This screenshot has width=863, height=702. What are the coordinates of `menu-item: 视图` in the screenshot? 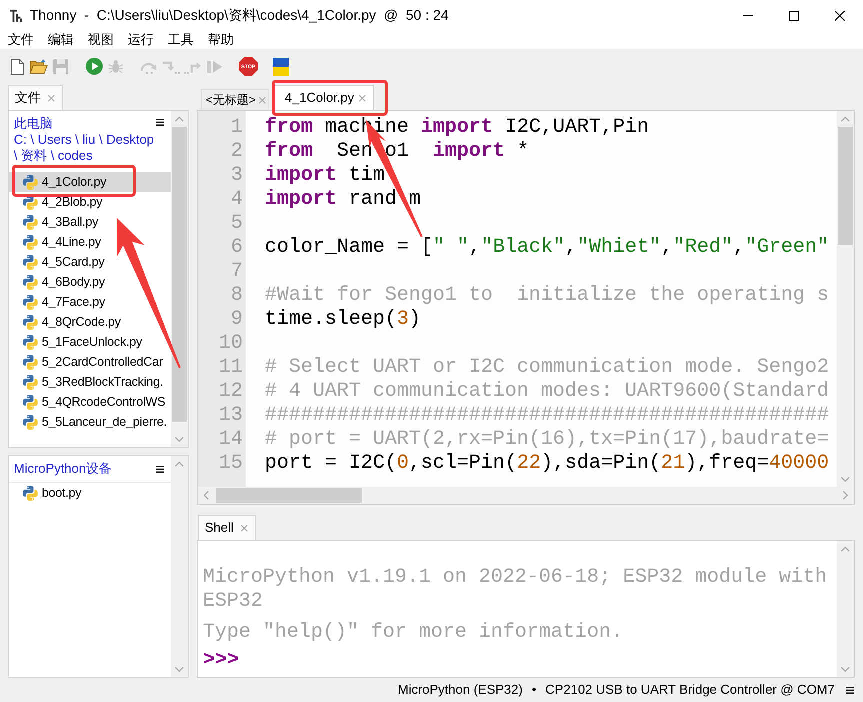 It's located at (101, 40).